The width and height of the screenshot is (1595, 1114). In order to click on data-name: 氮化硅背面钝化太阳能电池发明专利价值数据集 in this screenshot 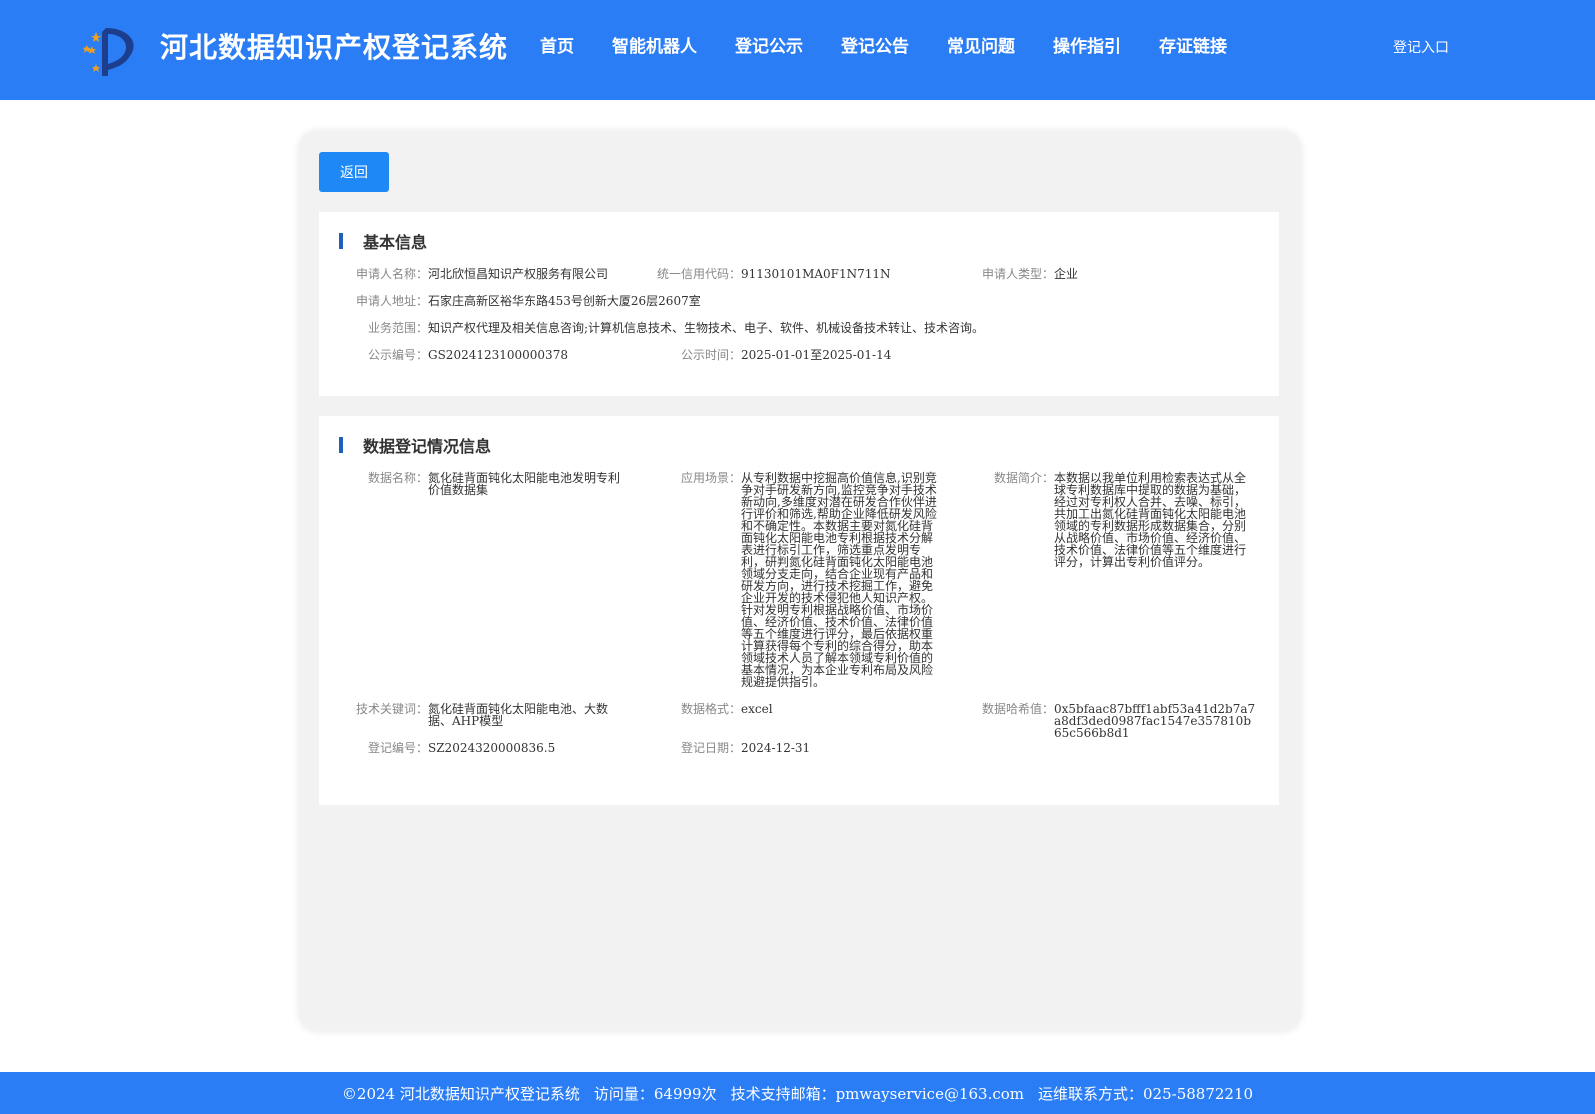, I will do `click(524, 484)`.